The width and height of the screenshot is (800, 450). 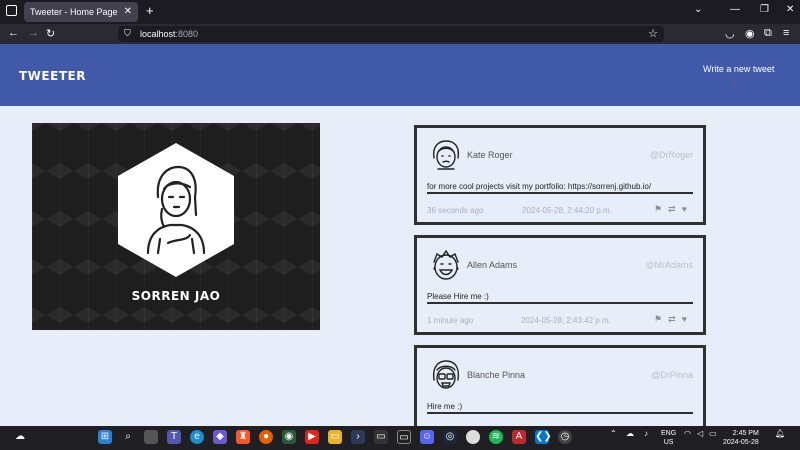 What do you see at coordinates (492, 265) in the screenshot?
I see `tweet-author-name: Allen Adams` at bounding box center [492, 265].